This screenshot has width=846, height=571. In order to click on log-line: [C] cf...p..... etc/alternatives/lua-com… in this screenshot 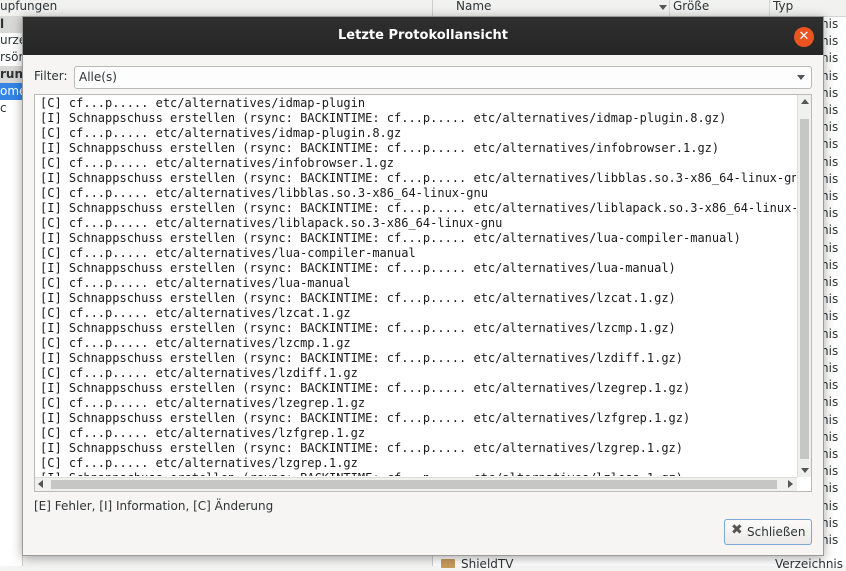, I will do `click(228, 253)`.